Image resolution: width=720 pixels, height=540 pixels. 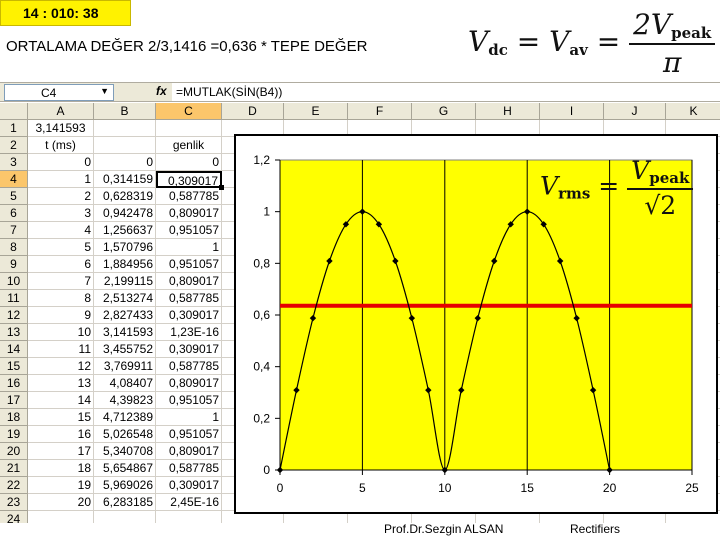 I want to click on table-cell: 5,654867, so click(x=125, y=468).